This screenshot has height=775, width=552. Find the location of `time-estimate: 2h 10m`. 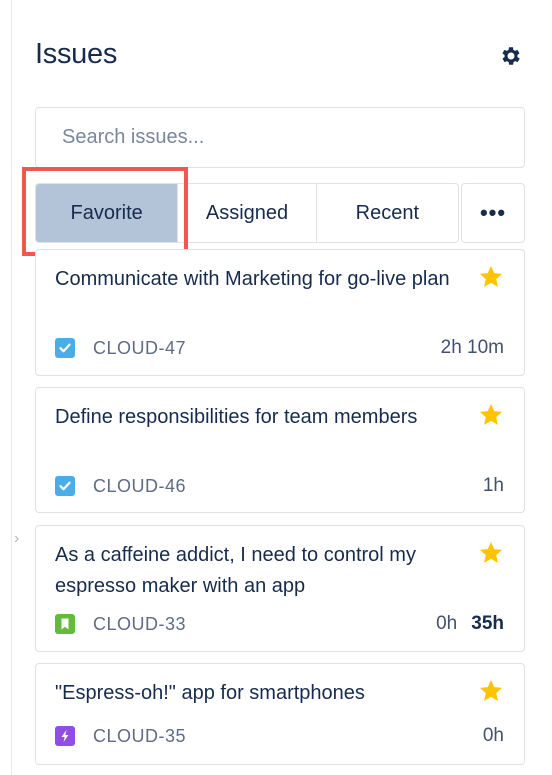

time-estimate: 2h 10m is located at coordinates (472, 347).